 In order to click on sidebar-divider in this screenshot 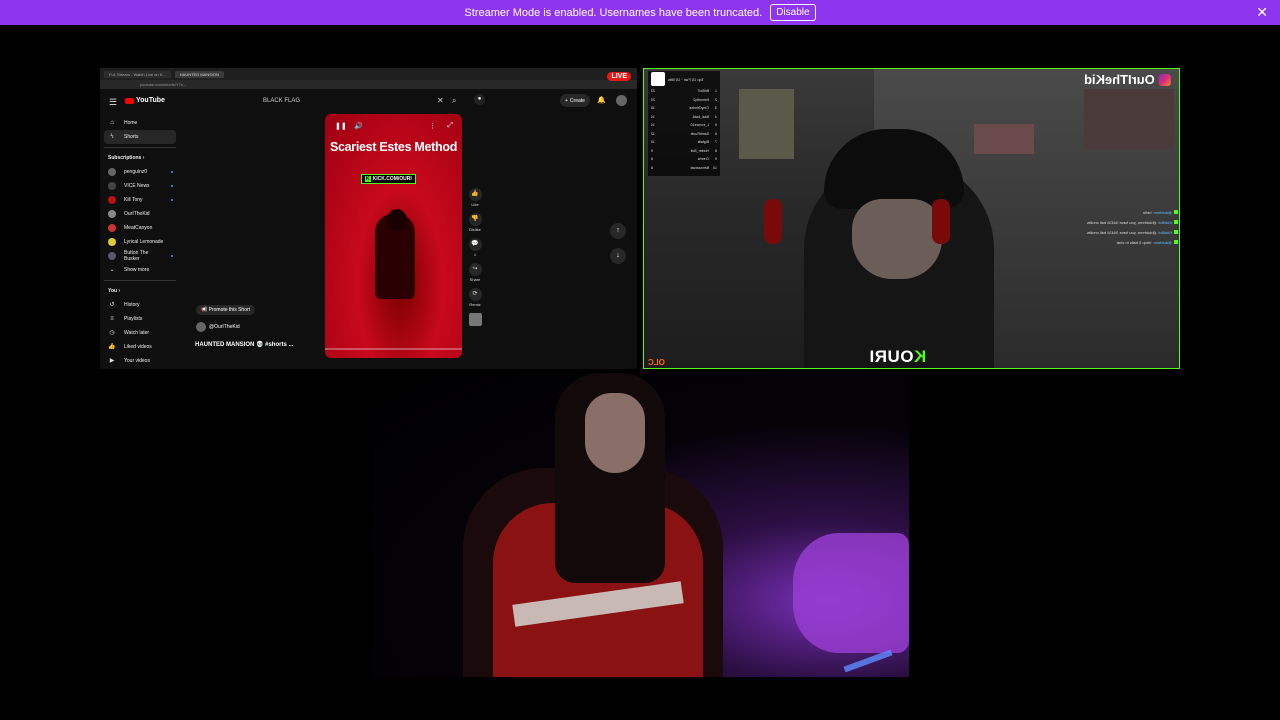, I will do `click(140, 280)`.